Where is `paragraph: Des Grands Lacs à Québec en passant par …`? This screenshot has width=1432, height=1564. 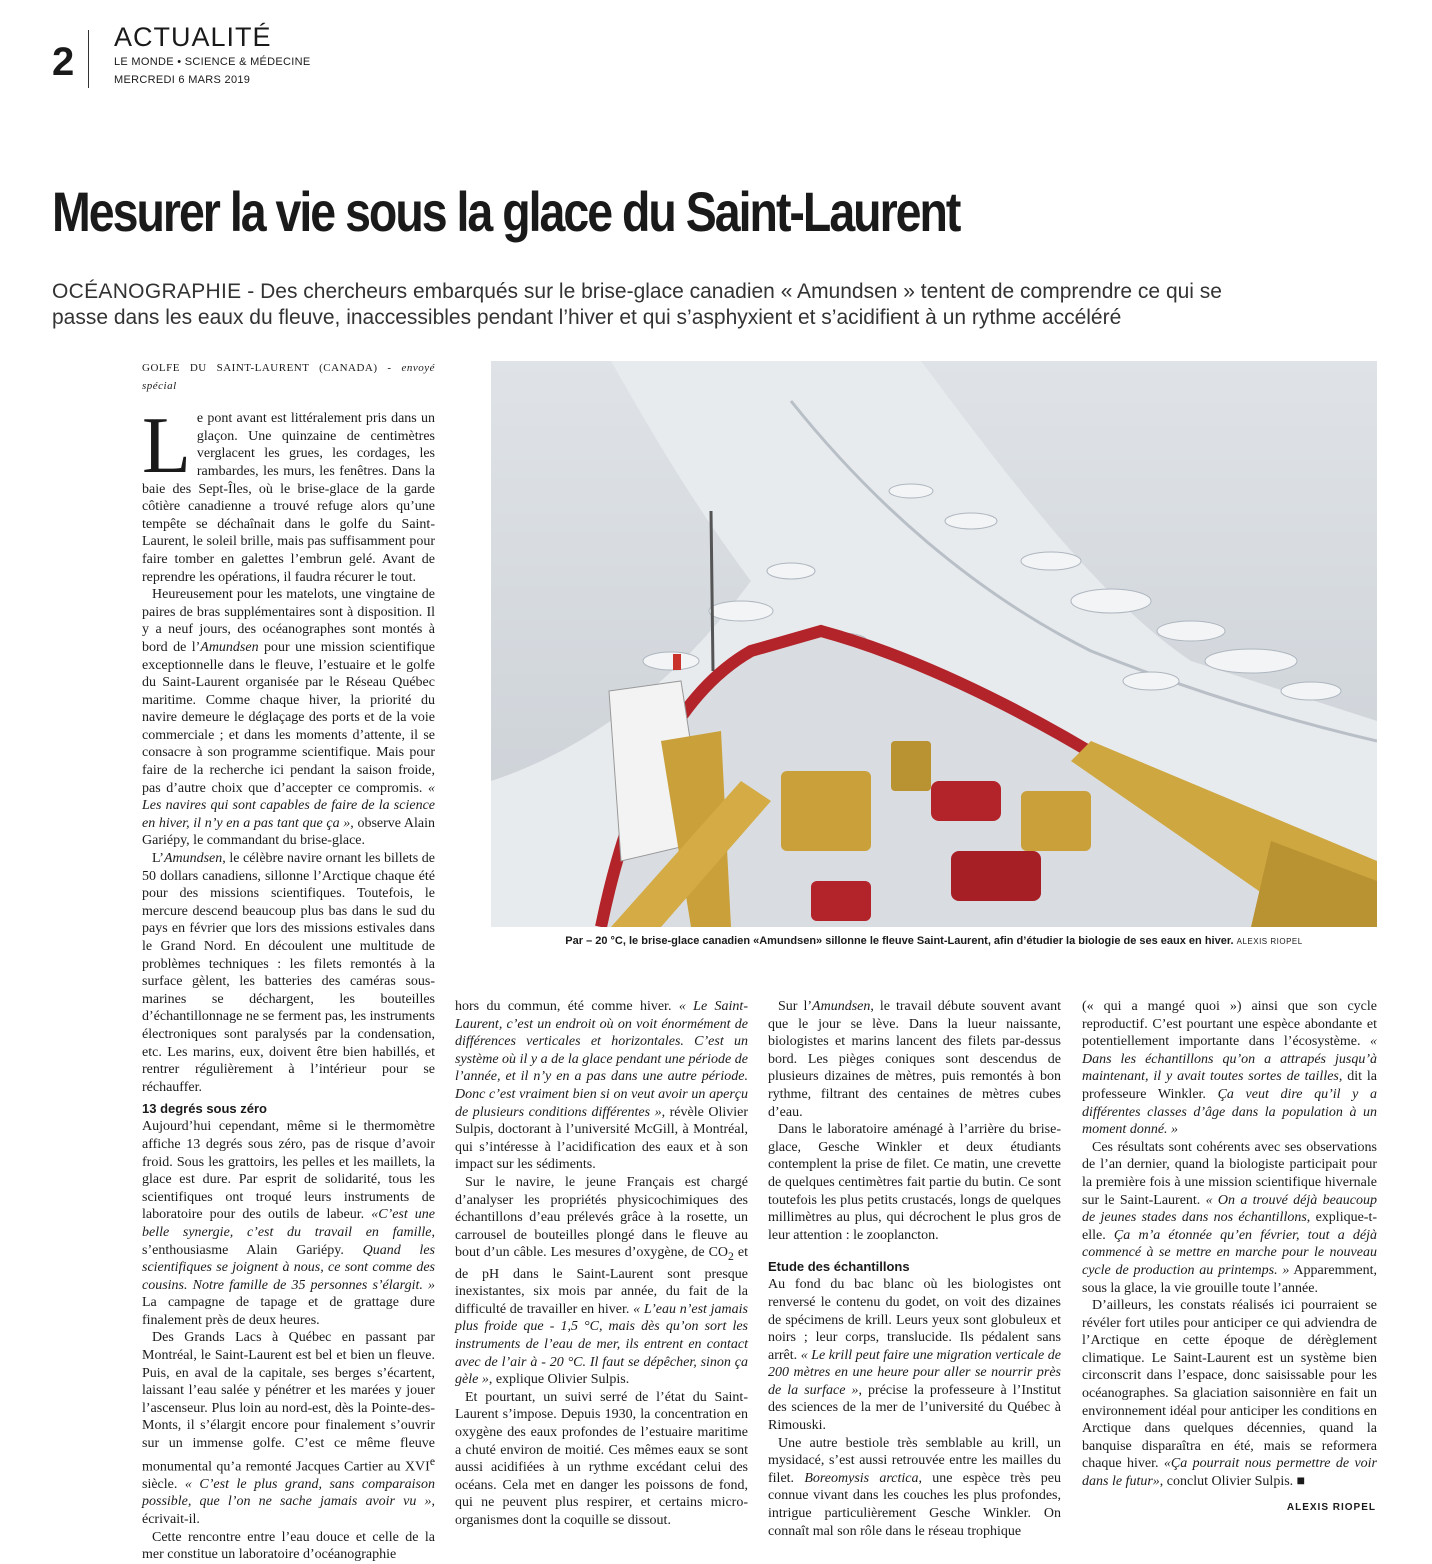 paragraph: Des Grands Lacs à Québec en passant par … is located at coordinates (288, 1428).